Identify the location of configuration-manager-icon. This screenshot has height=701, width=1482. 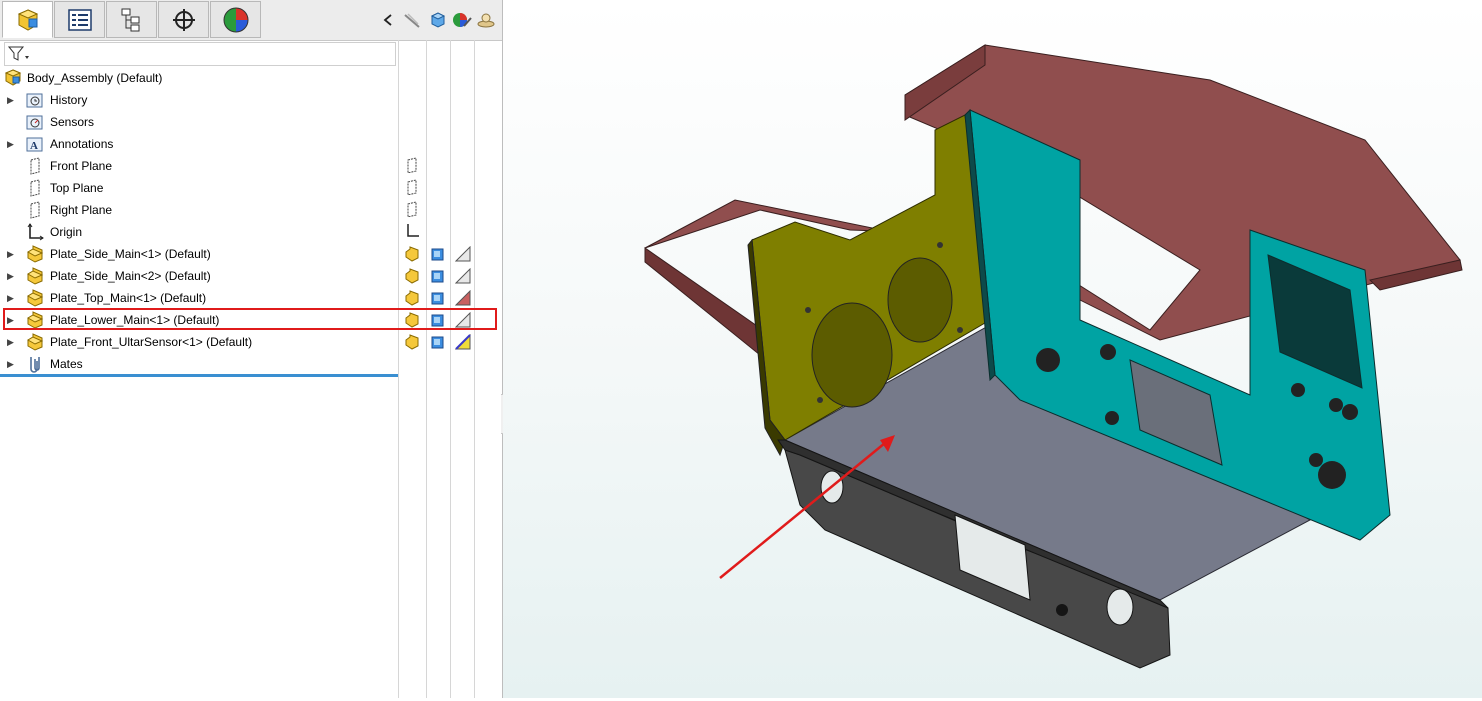
(130, 19).